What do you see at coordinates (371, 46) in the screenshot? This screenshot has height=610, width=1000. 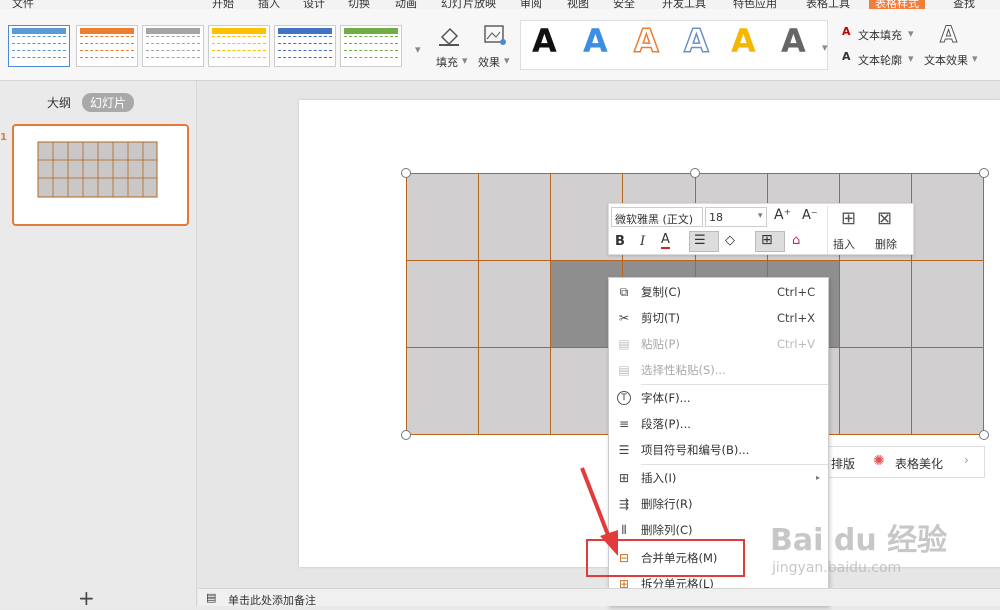 I see `table-style-green` at bounding box center [371, 46].